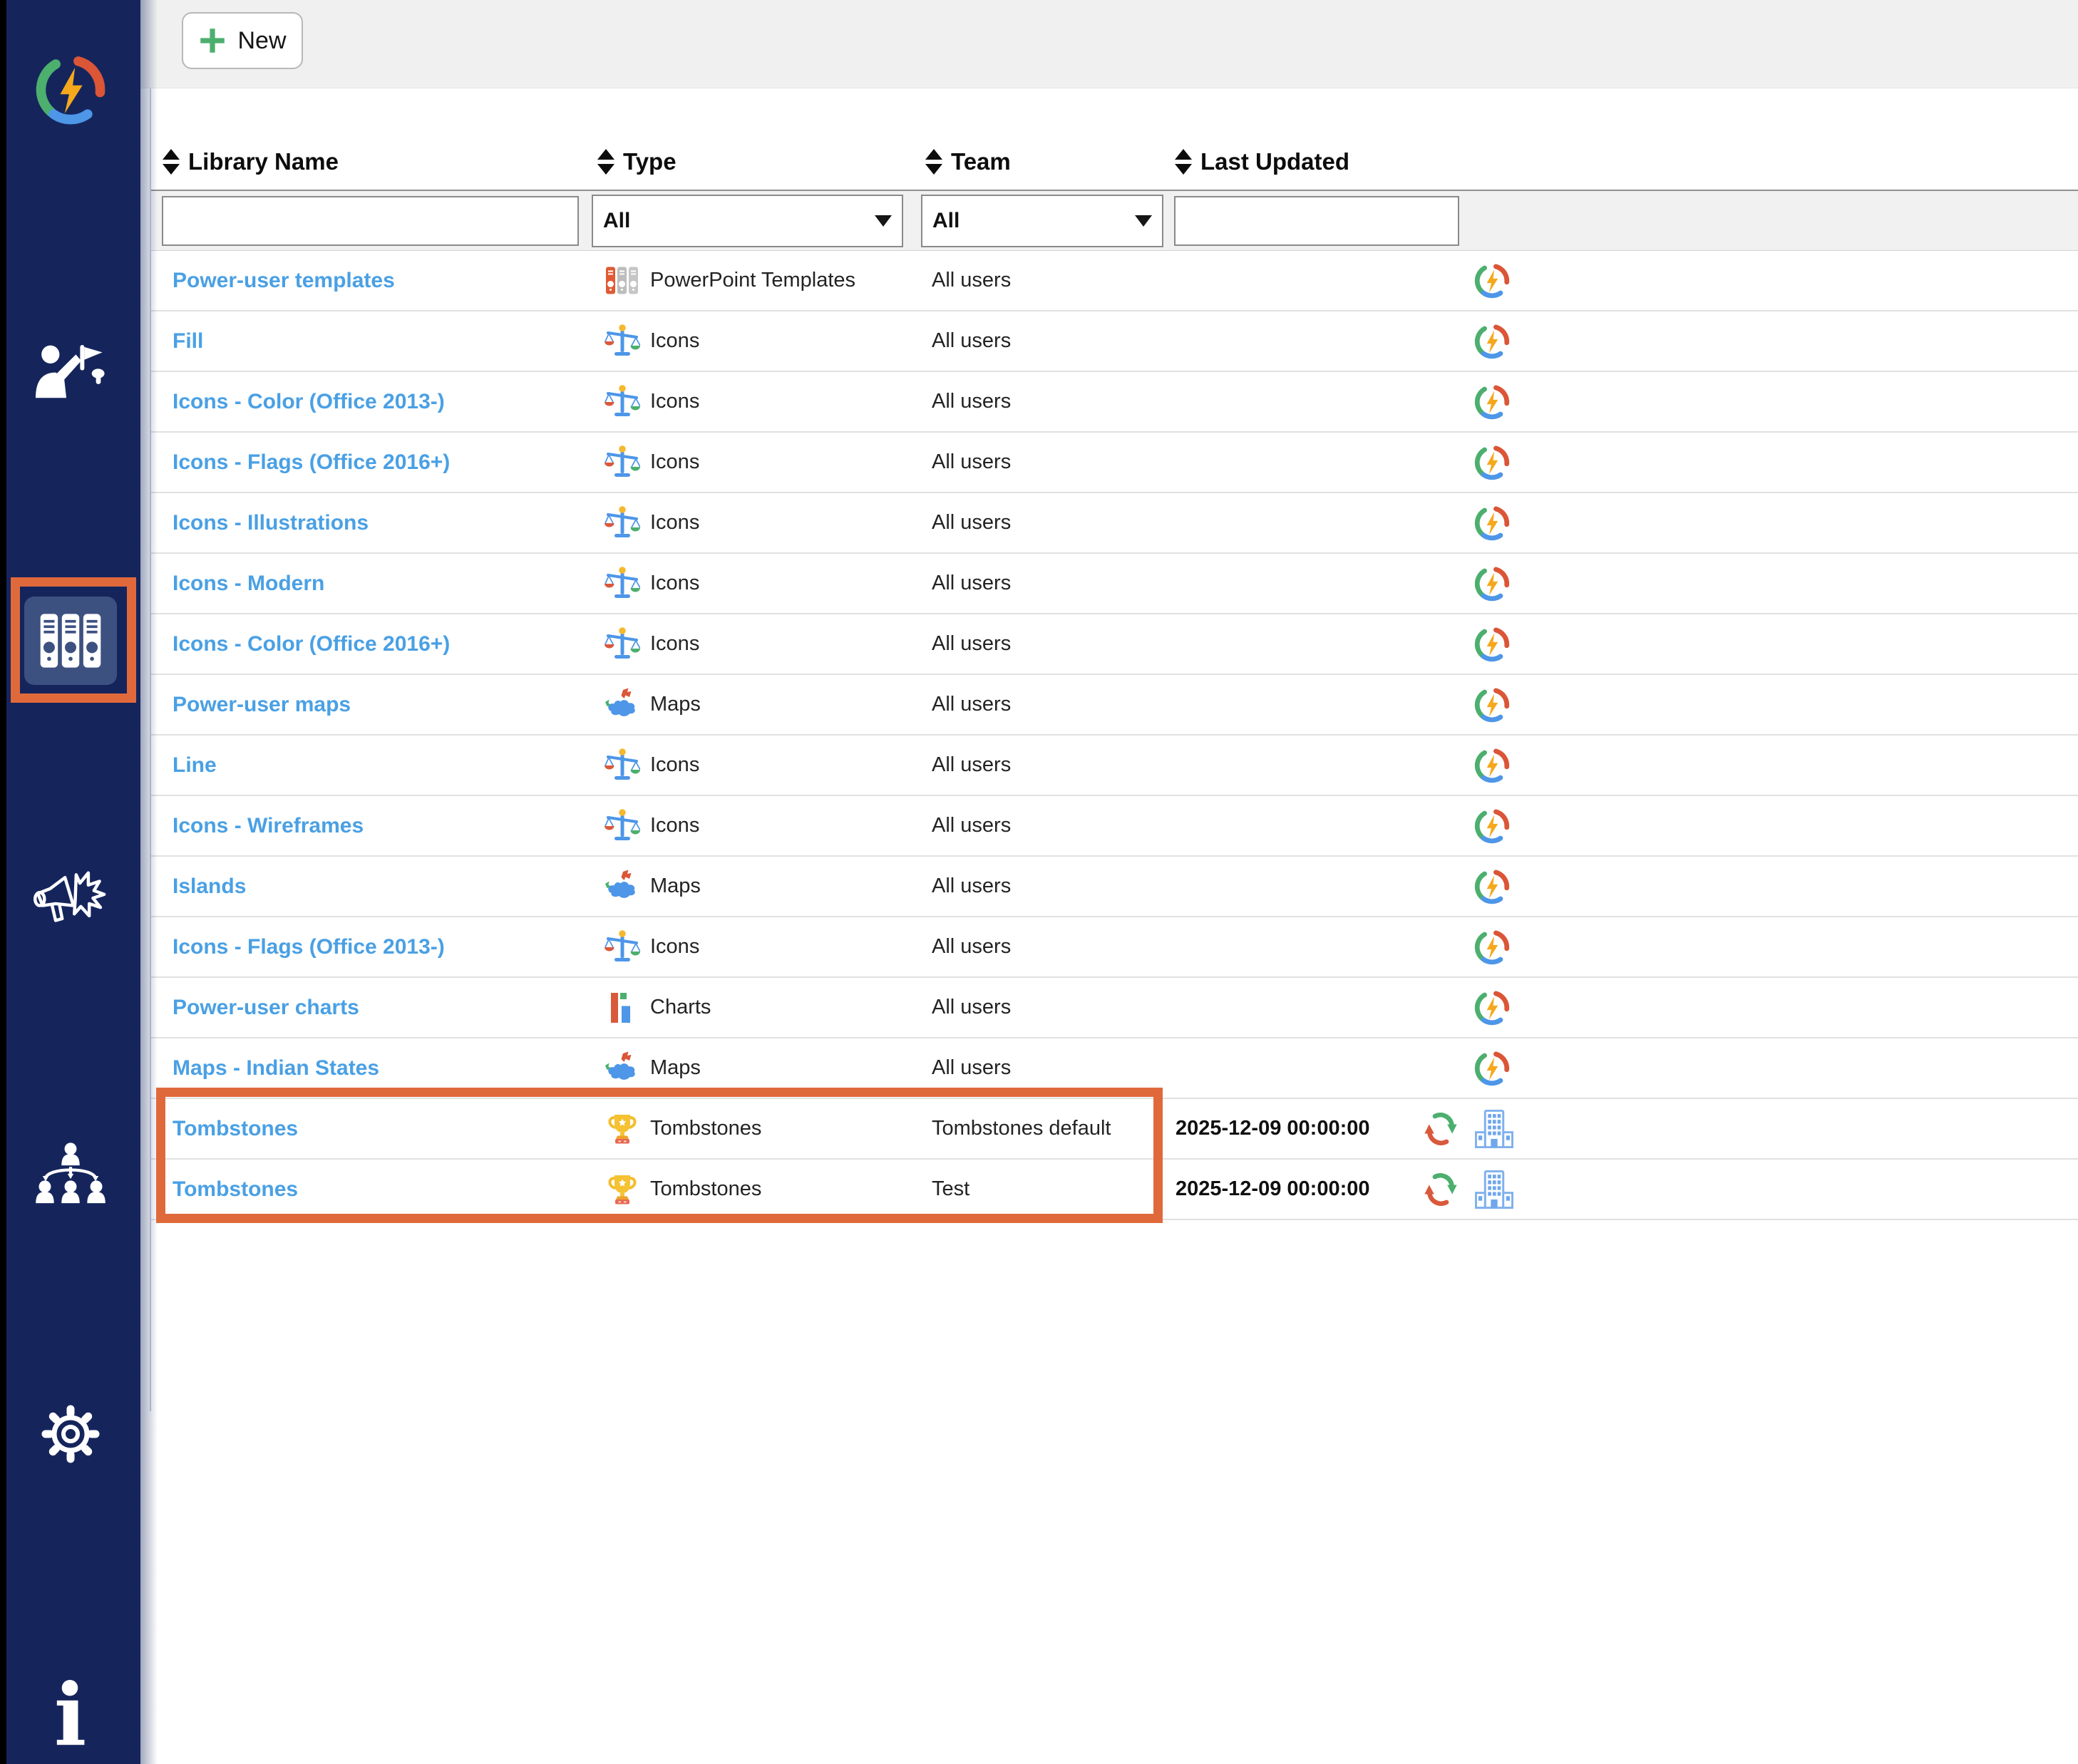 This screenshot has height=1764, width=2078. What do you see at coordinates (188, 341) in the screenshot?
I see `library-name-link: Fill` at bounding box center [188, 341].